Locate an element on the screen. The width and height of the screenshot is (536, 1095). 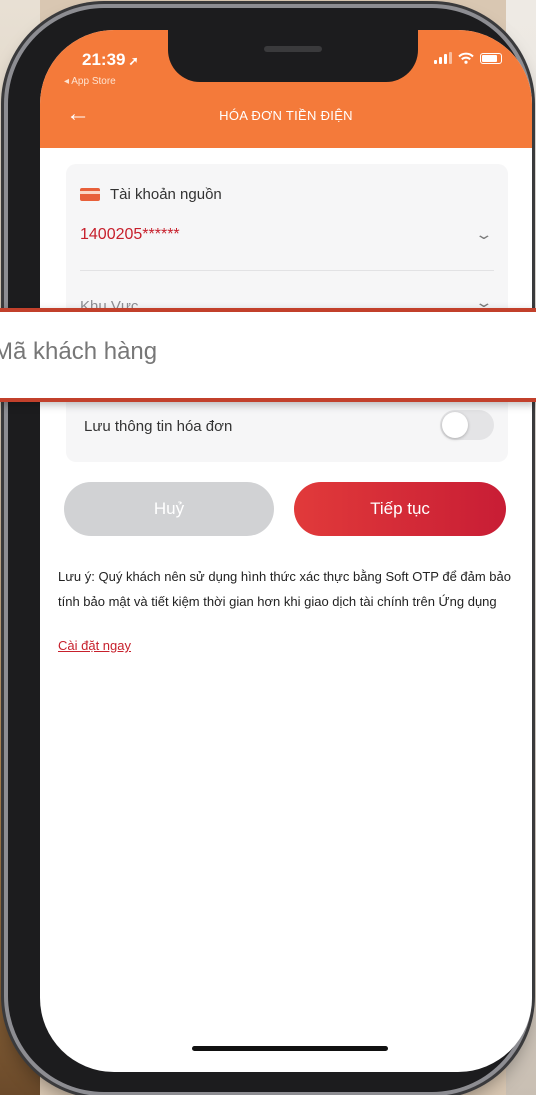
back-to-app-store: ◂ App Store is located at coordinates (90, 81).